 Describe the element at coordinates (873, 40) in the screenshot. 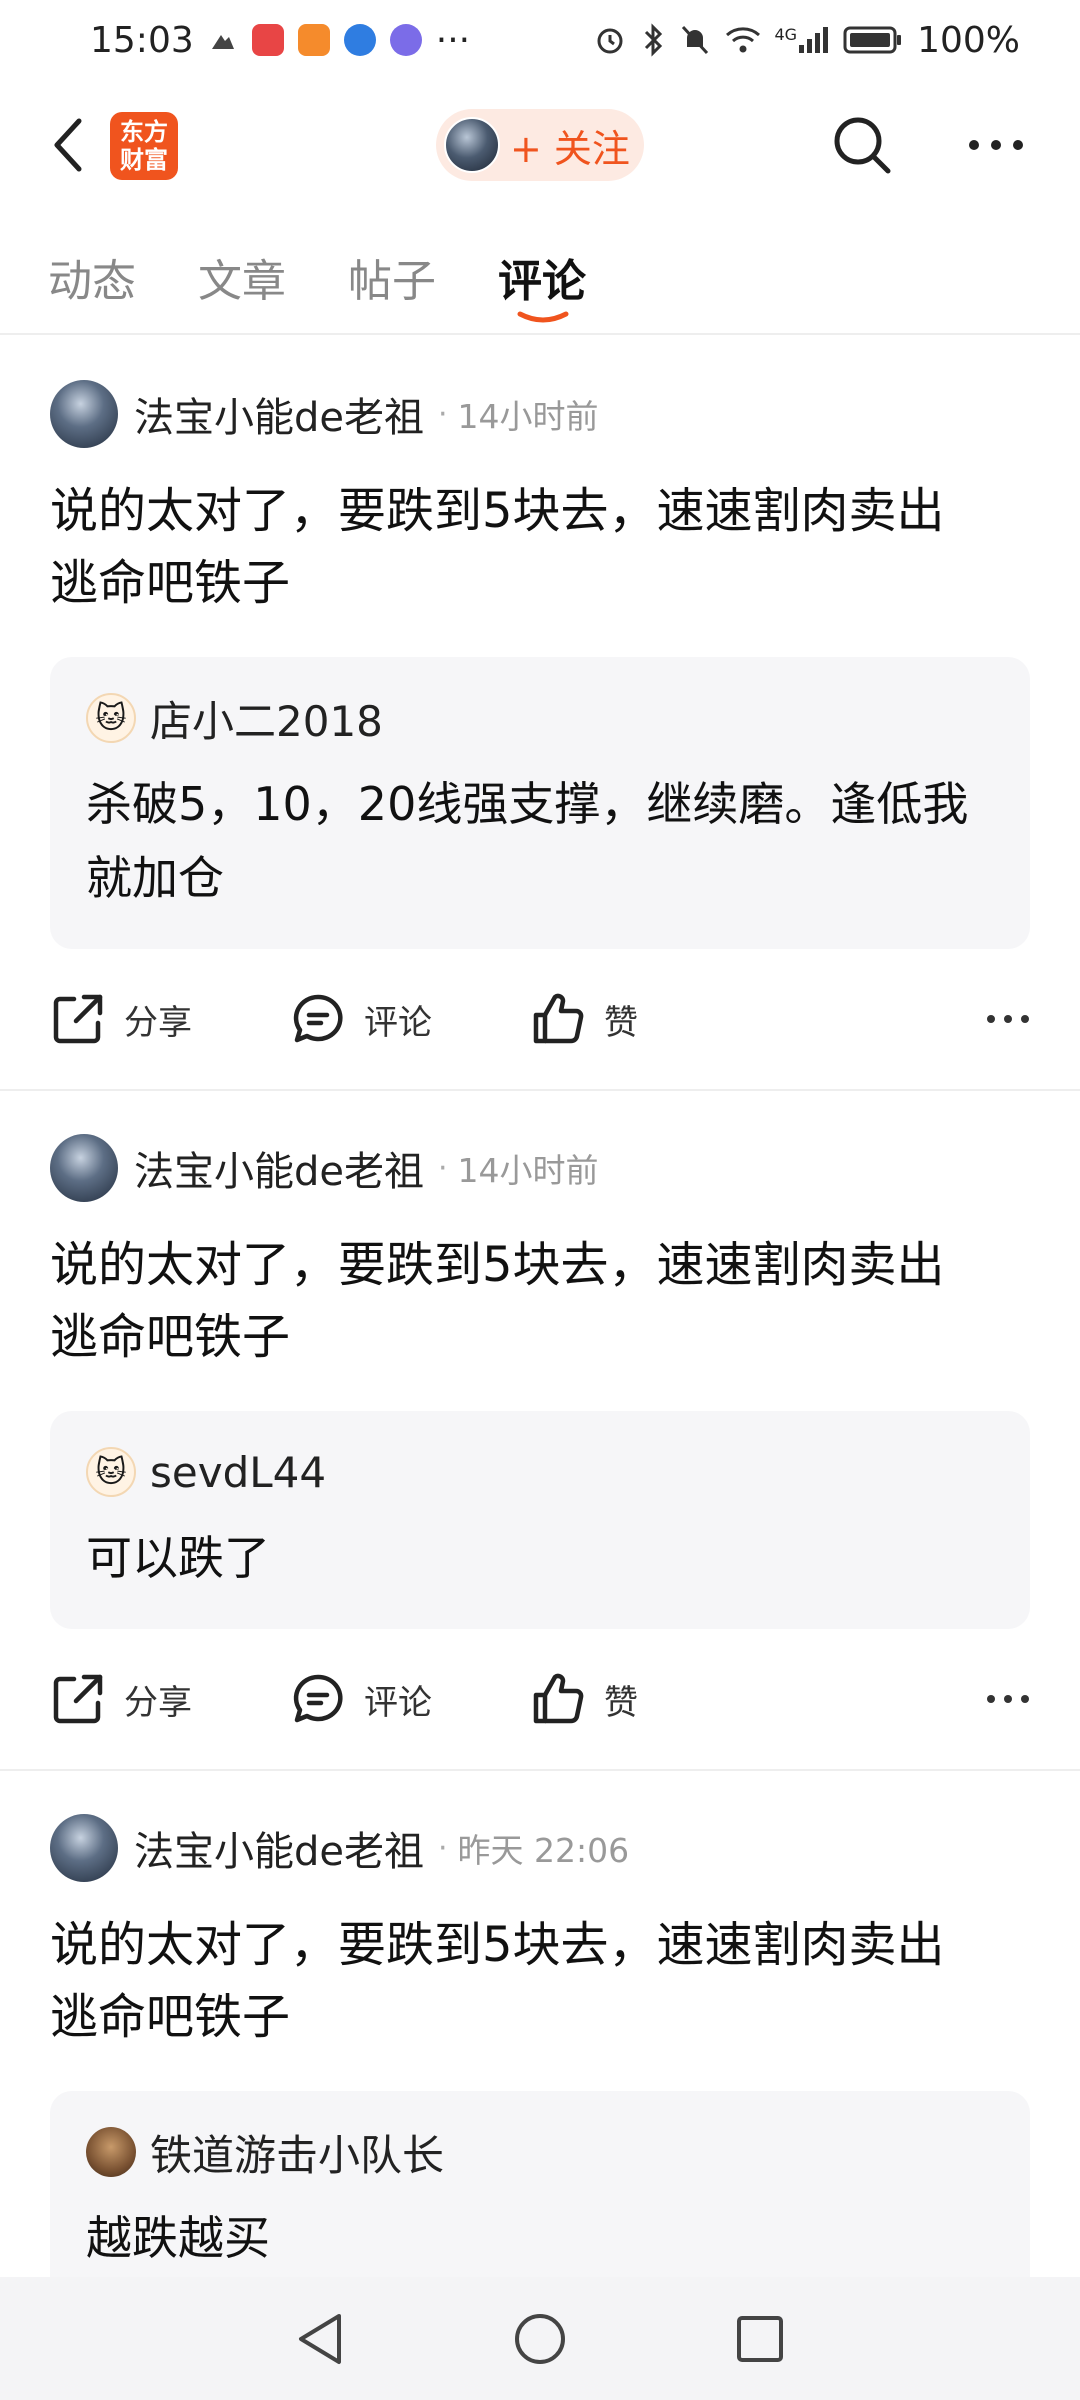

I see `battery-icon` at that location.